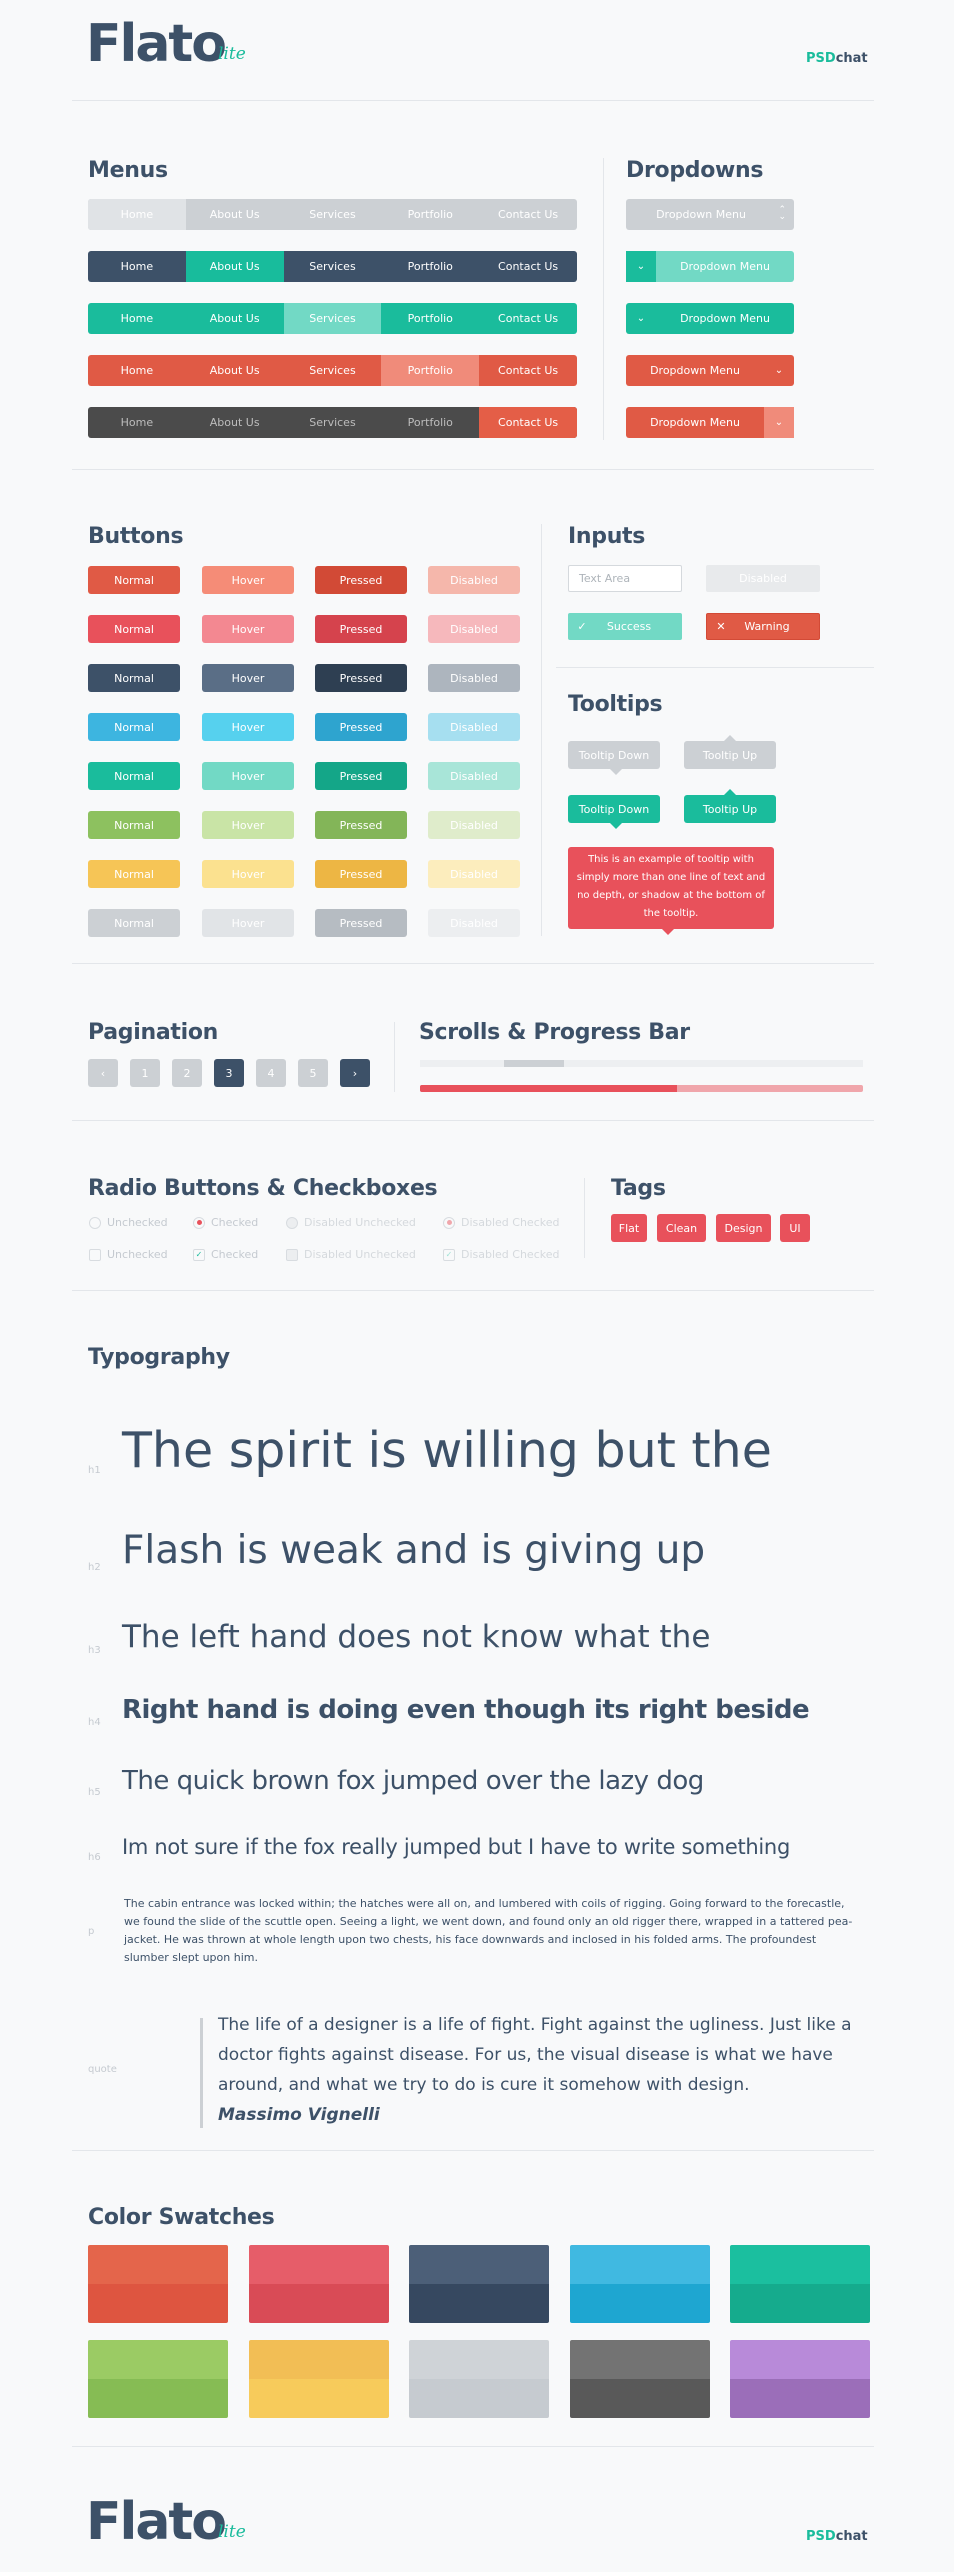  What do you see at coordinates (225, 1222) in the screenshot?
I see `radio-checked: Checked` at bounding box center [225, 1222].